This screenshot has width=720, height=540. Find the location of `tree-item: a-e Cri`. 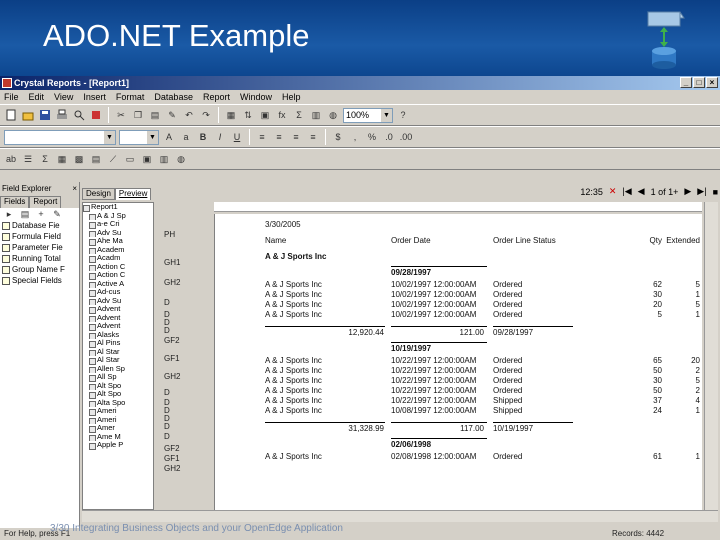

tree-item: a-e Cri is located at coordinates (118, 224).